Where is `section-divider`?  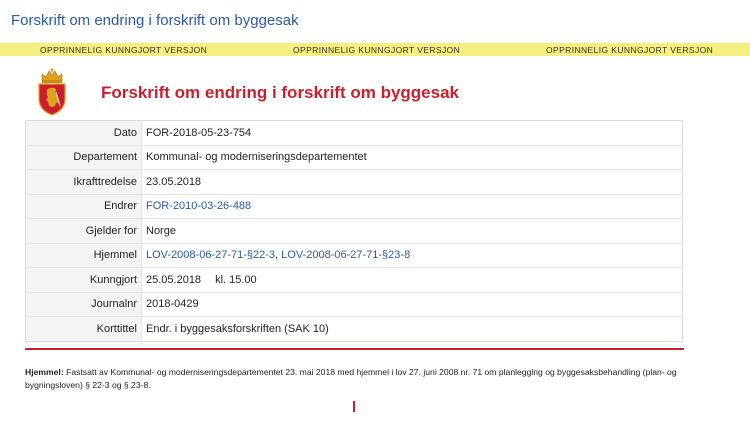
section-divider is located at coordinates (354, 349).